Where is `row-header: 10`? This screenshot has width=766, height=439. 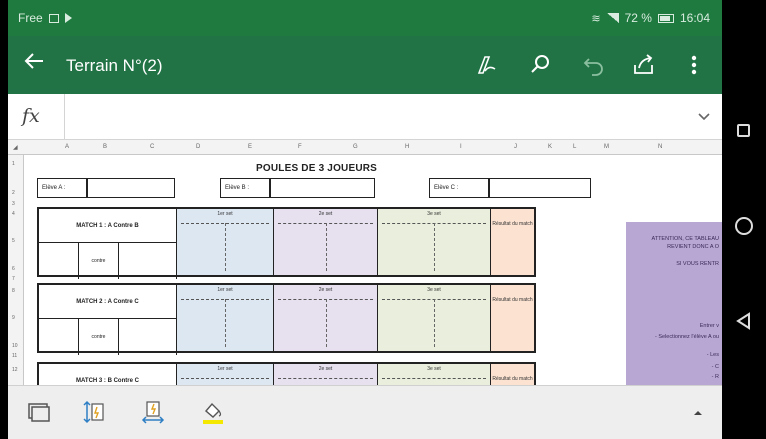
row-header: 10 is located at coordinates (15, 346).